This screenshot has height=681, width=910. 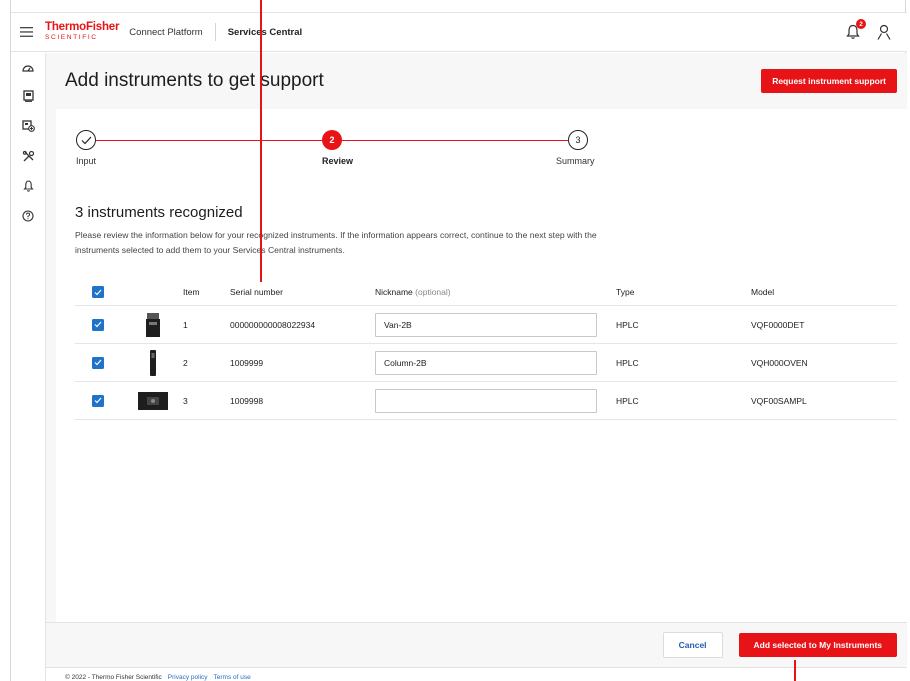 I want to click on thermofisher-logo: ThermoFisher SCIENTIFIC, so click(x=82, y=31).